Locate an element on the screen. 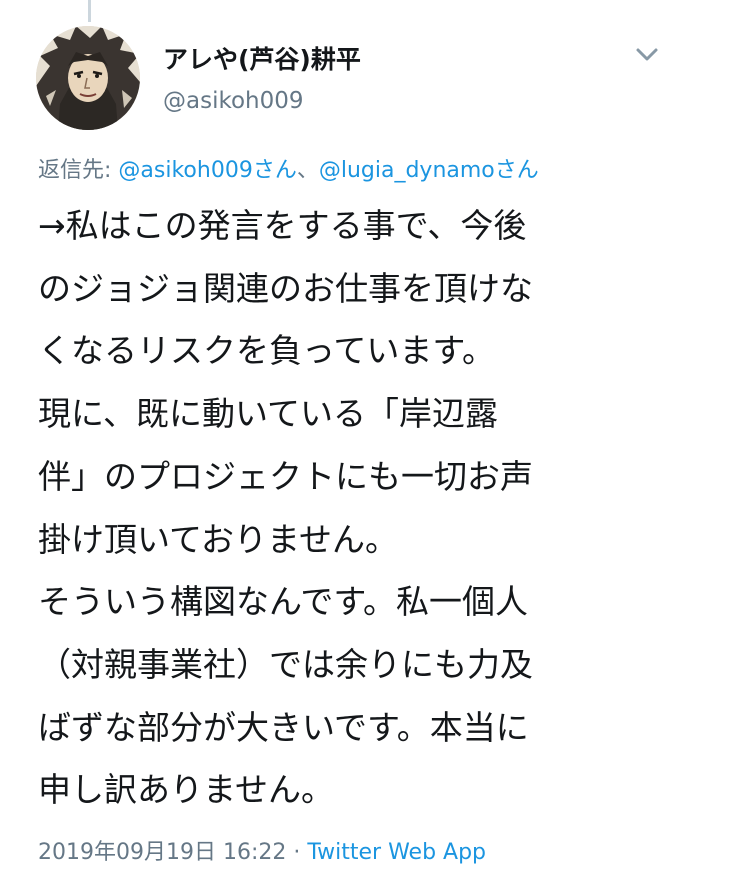  thread-connector-line is located at coordinates (89, 11).